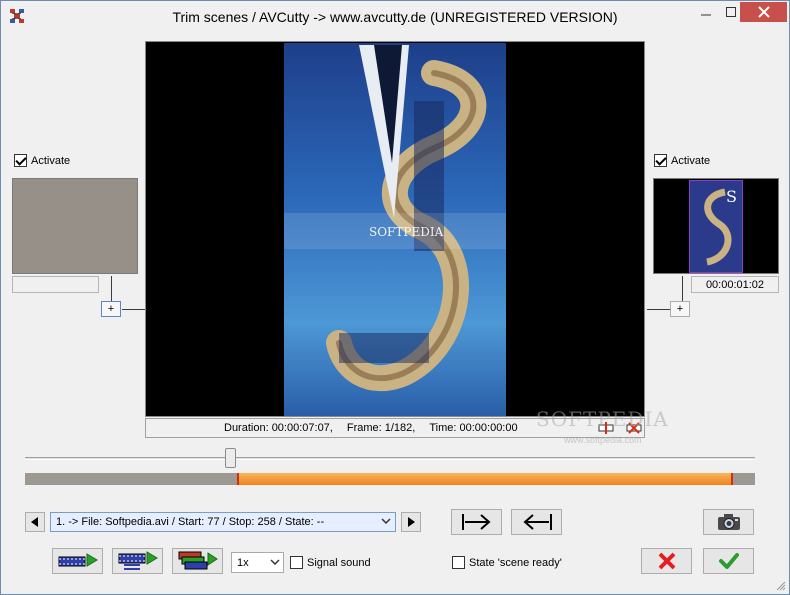 This screenshot has width=790, height=595. Describe the element at coordinates (243, 562) in the screenshot. I see `playback-speed-value: 1x` at that location.